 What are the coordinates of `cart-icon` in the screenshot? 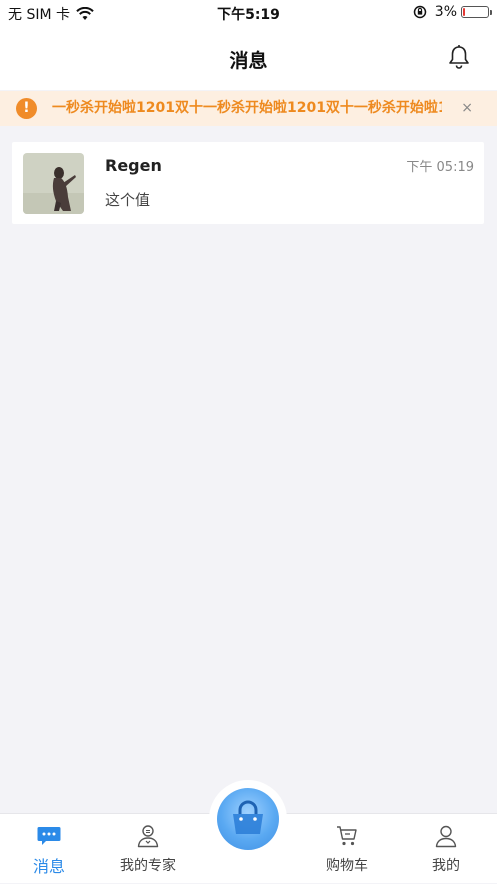 It's located at (347, 836).